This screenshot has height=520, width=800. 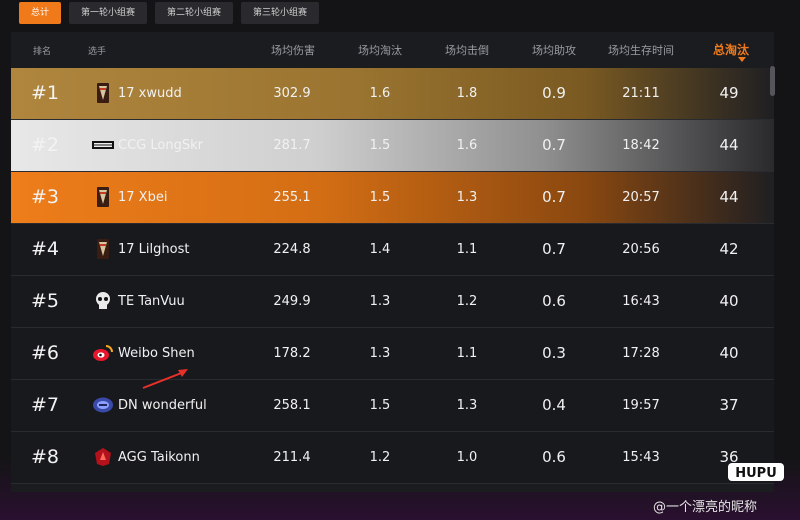 I want to click on rank-cell: #1, so click(x=45, y=93).